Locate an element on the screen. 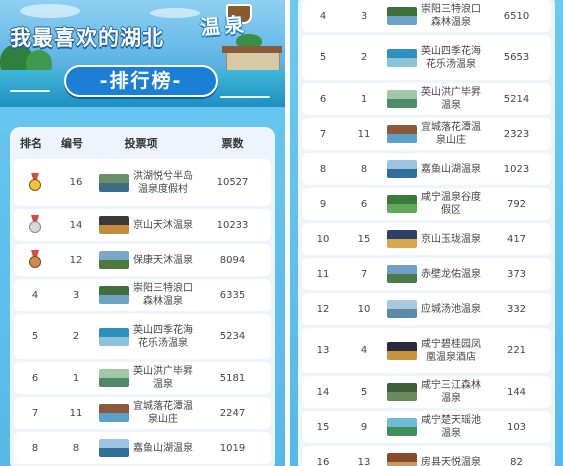 The width and height of the screenshot is (563, 466). table-row: 8 8 嘉鱼山湖温泉 1023 is located at coordinates (426, 169).